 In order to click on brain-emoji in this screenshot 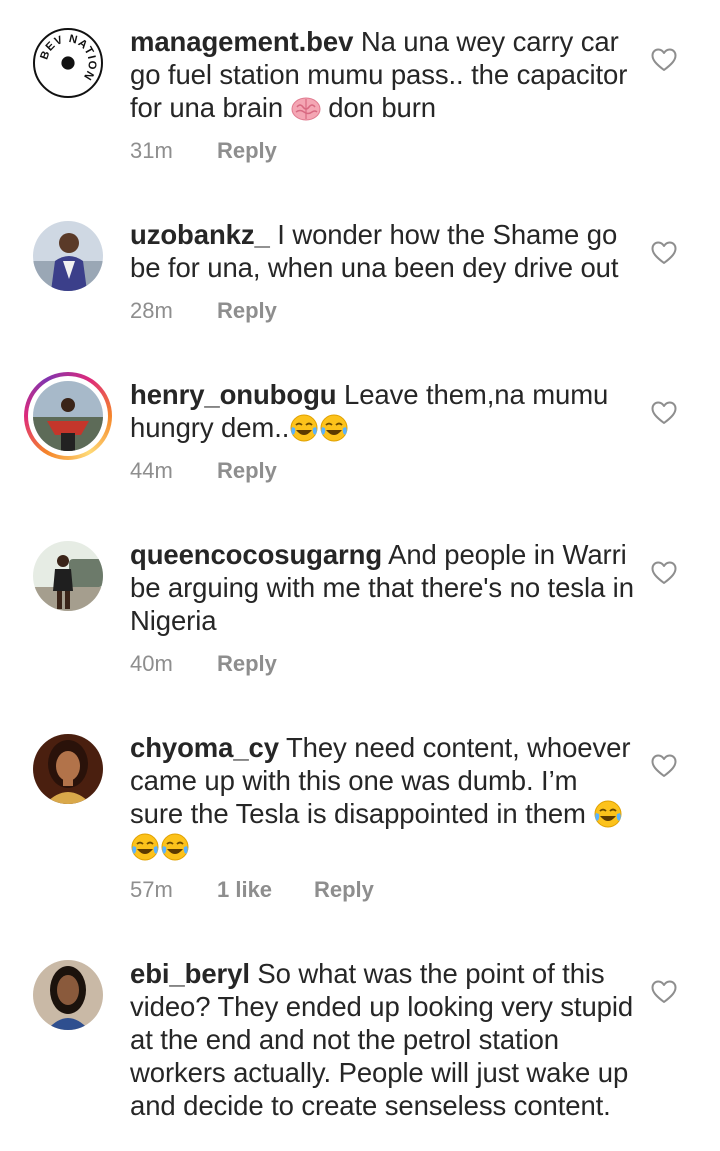, I will do `click(306, 109)`.